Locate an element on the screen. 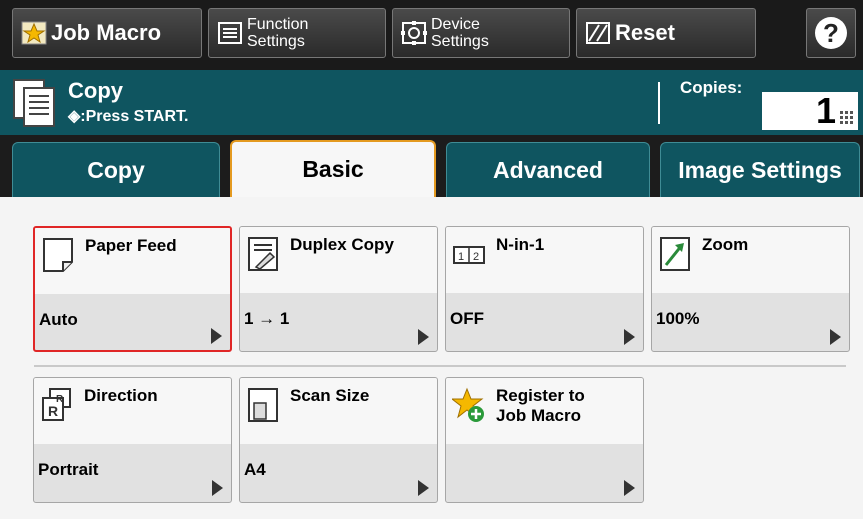 The image size is (863, 519). register-line1: Register to is located at coordinates (540, 395).